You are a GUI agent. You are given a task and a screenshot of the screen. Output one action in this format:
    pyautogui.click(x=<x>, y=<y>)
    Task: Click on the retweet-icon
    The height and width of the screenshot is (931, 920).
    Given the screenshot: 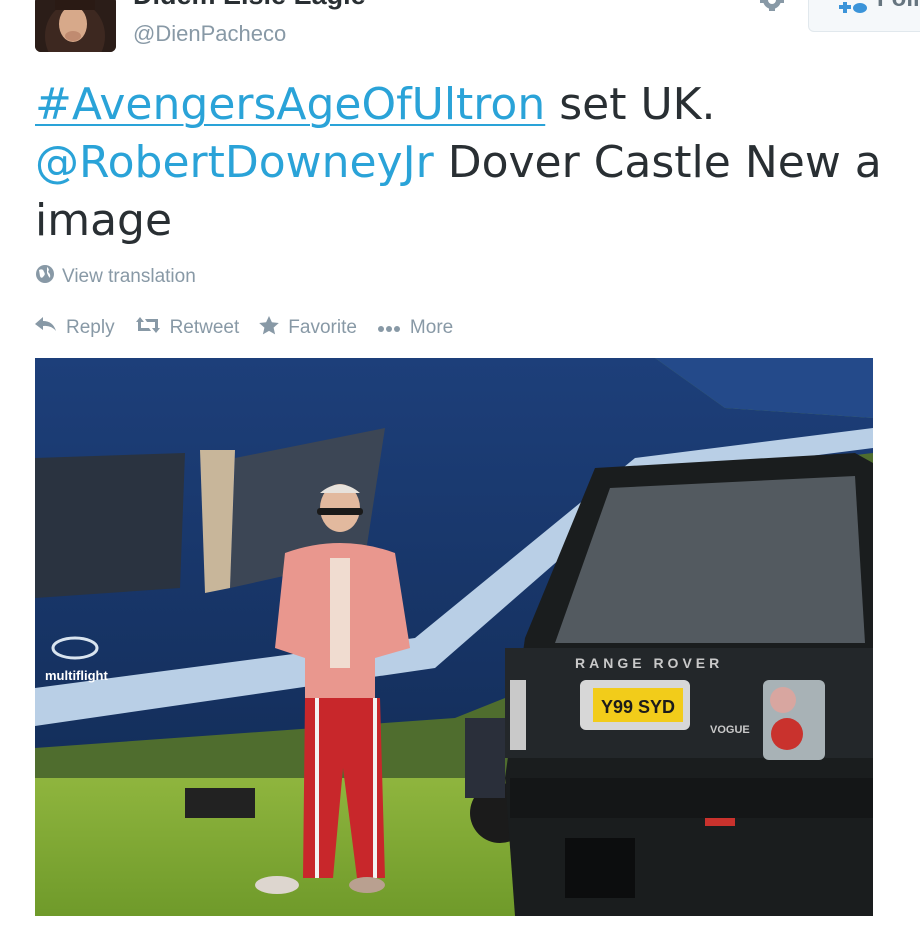 What is the action you would take?
    pyautogui.click(x=148, y=328)
    